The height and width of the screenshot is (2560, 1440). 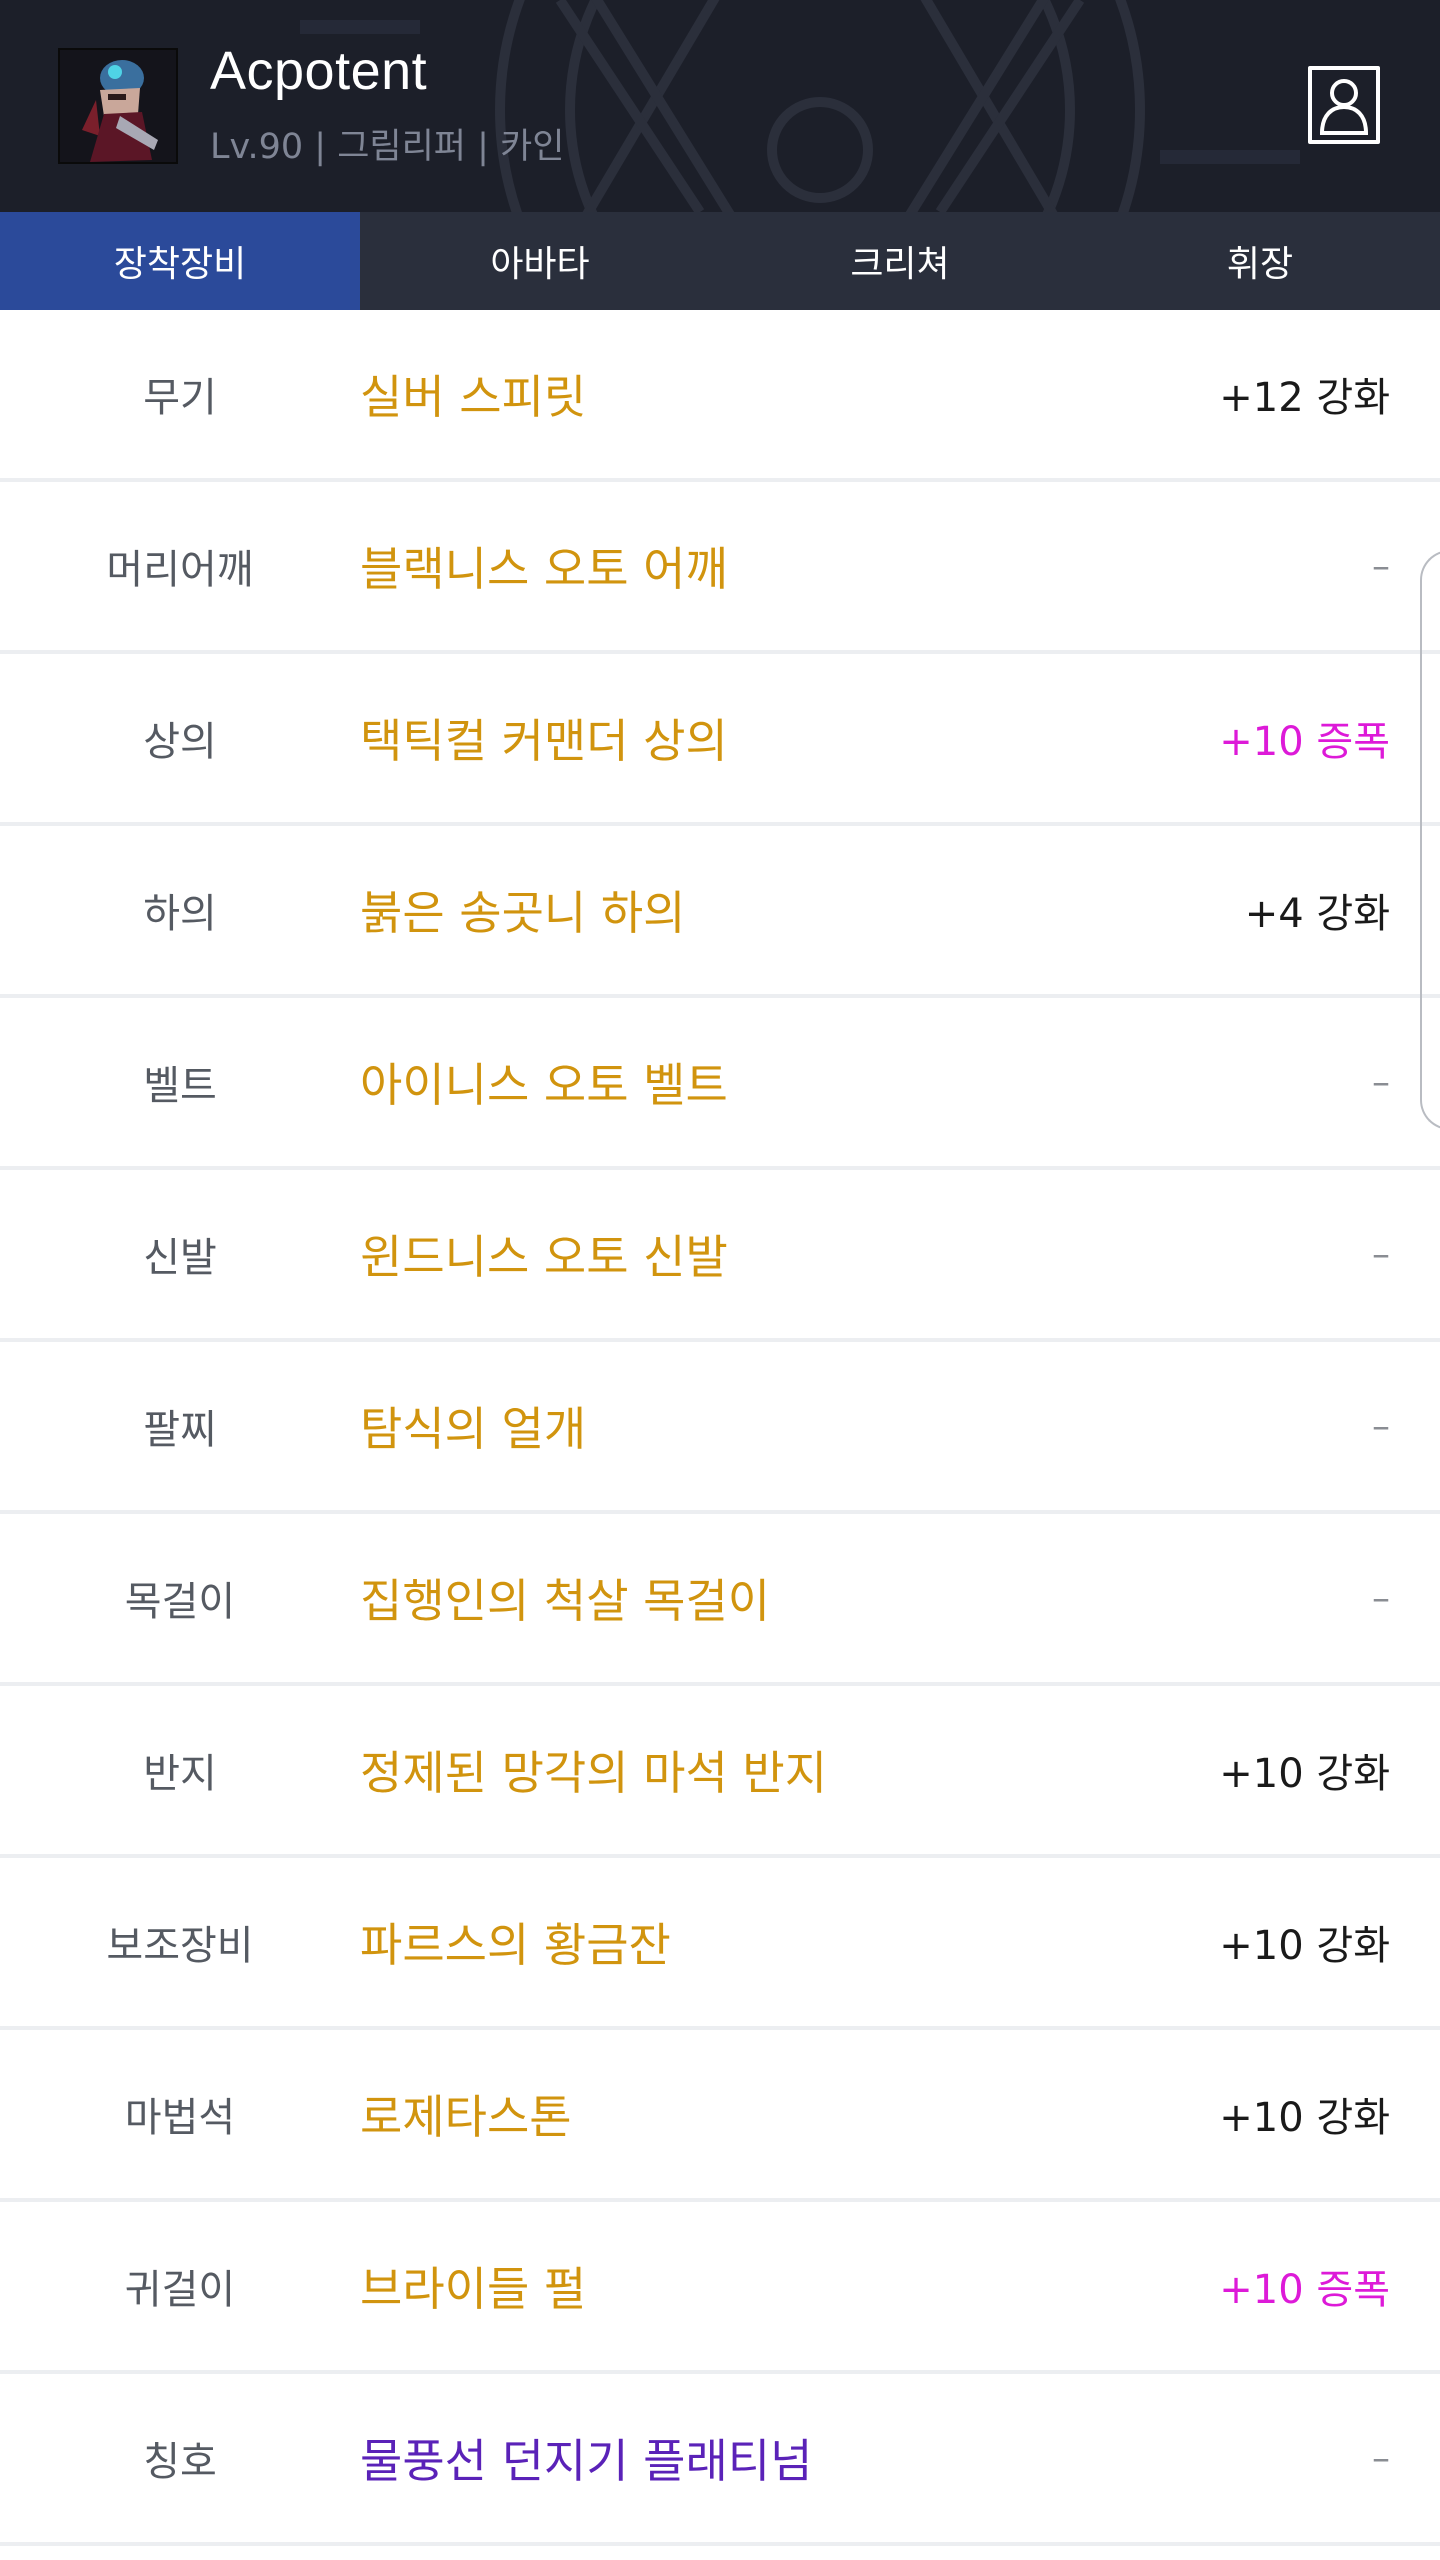 I want to click on item-name: 블랙니스 오토 어깨, so click(x=544, y=569).